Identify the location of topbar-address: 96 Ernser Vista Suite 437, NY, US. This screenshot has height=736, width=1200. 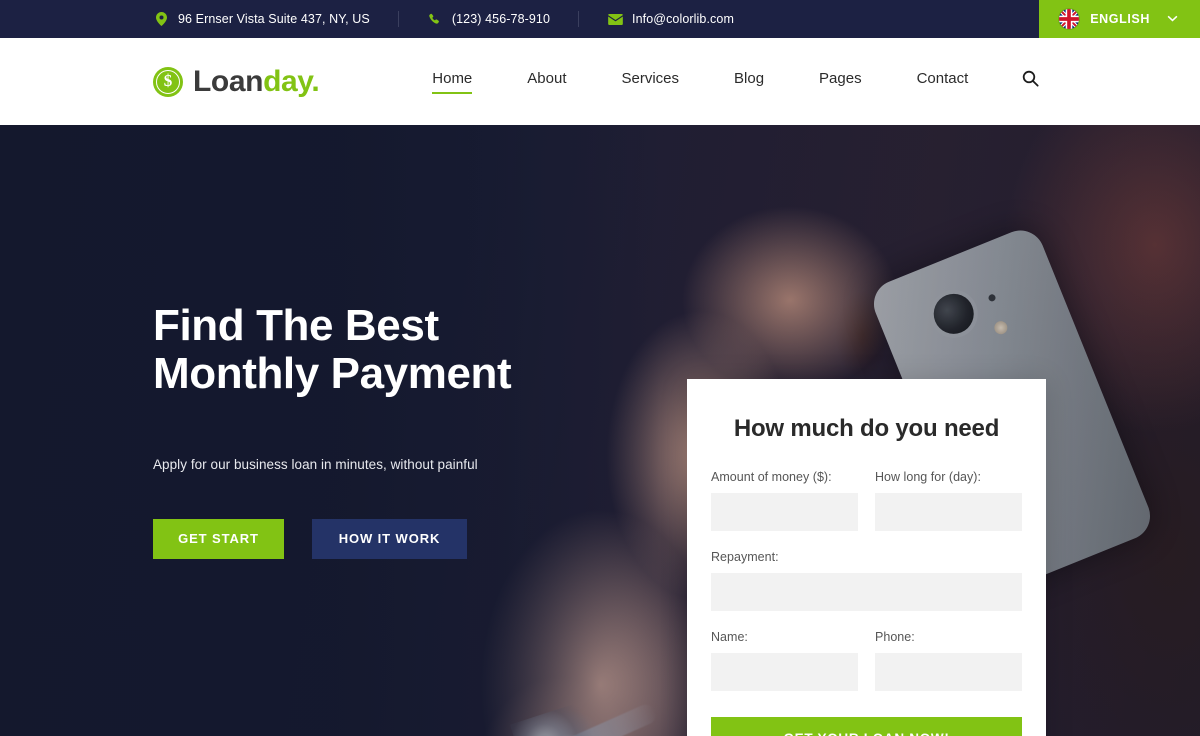
(261, 19).